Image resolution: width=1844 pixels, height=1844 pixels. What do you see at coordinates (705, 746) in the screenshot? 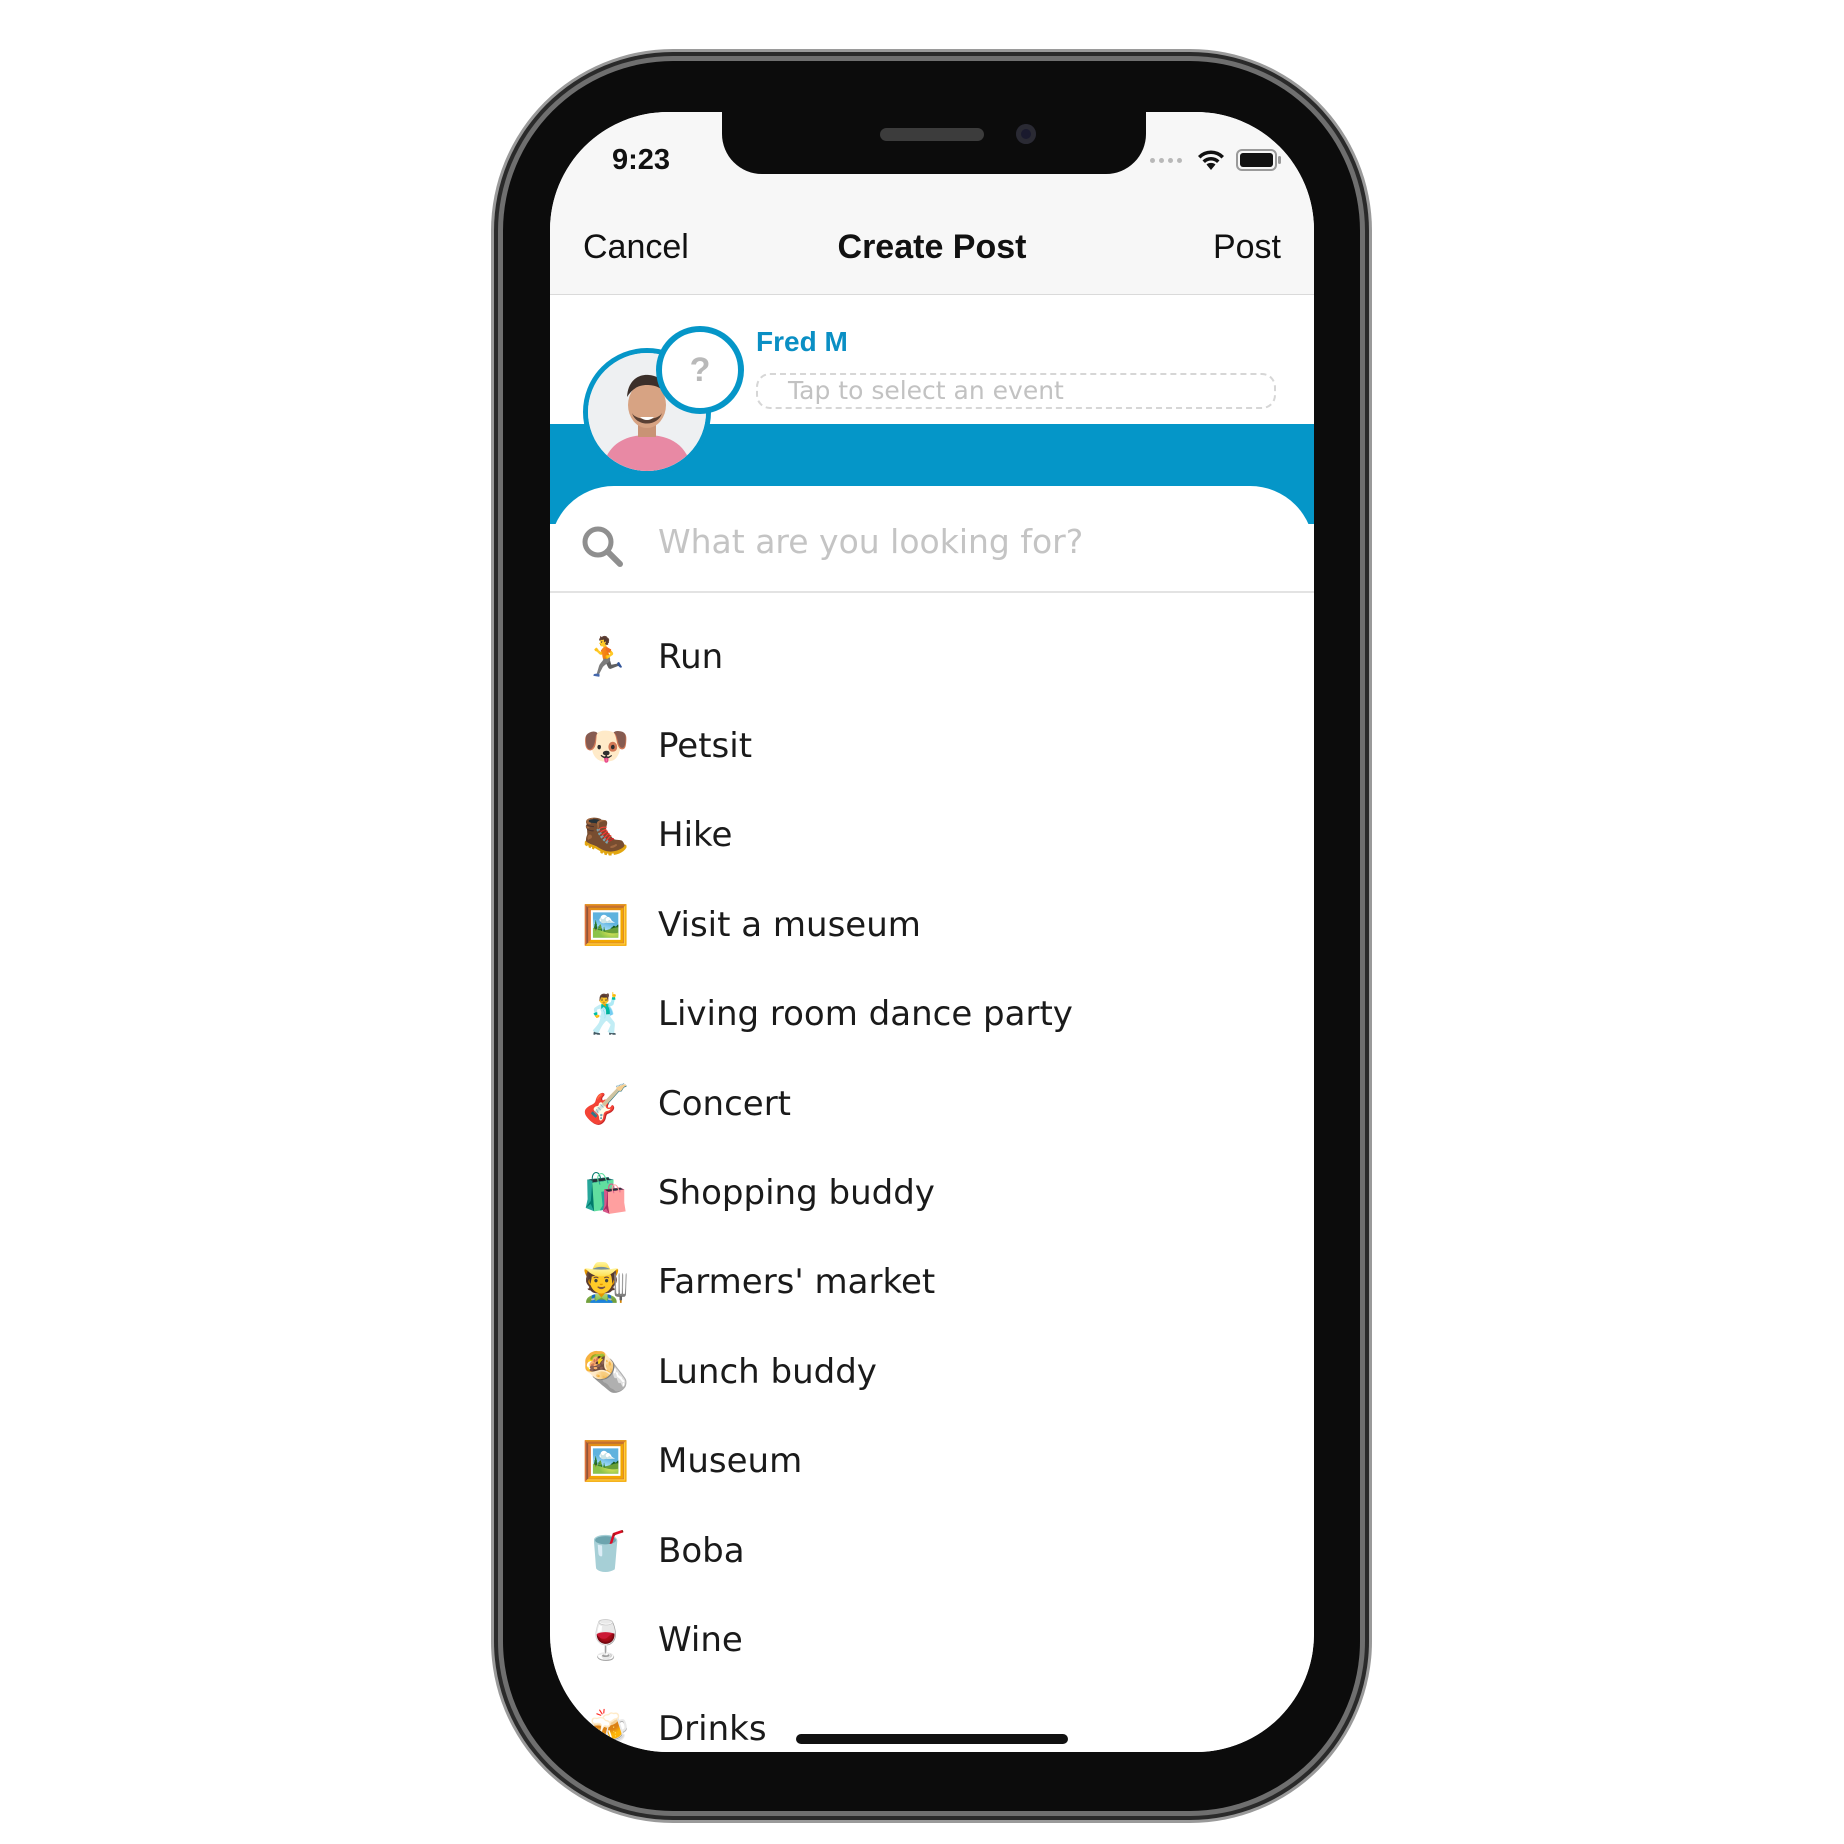
I see `activity-label: Petsit` at bounding box center [705, 746].